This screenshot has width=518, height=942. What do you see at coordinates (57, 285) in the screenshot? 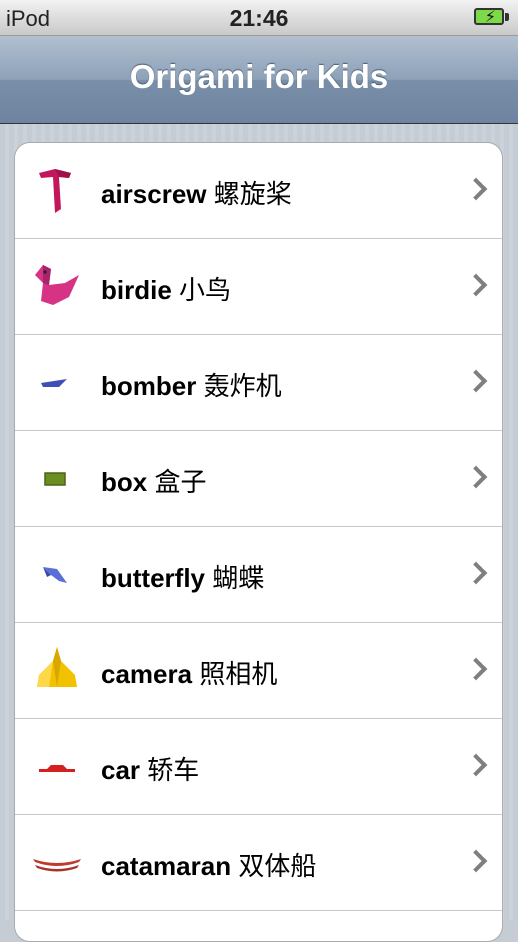
I see `birdie-icon` at bounding box center [57, 285].